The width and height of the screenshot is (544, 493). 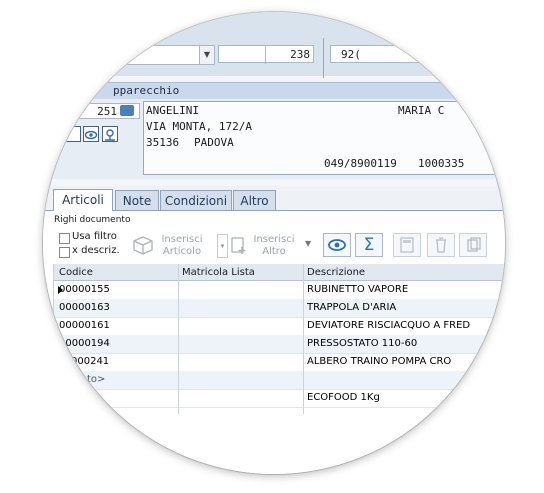 What do you see at coordinates (92, 220) in the screenshot?
I see `section-label: Righi documento` at bounding box center [92, 220].